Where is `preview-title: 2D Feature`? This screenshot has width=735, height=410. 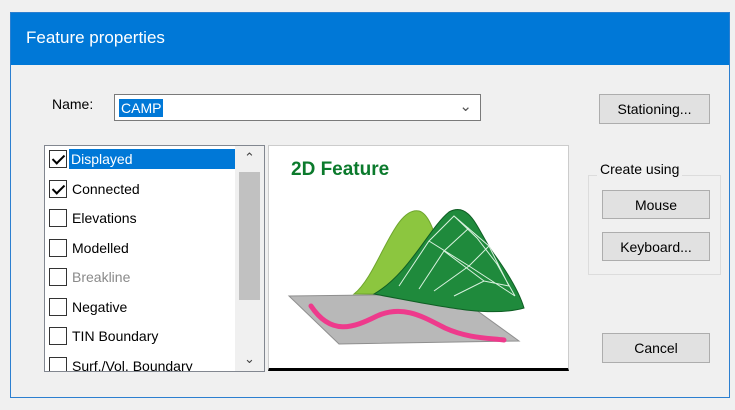
preview-title: 2D Feature is located at coordinates (340, 169).